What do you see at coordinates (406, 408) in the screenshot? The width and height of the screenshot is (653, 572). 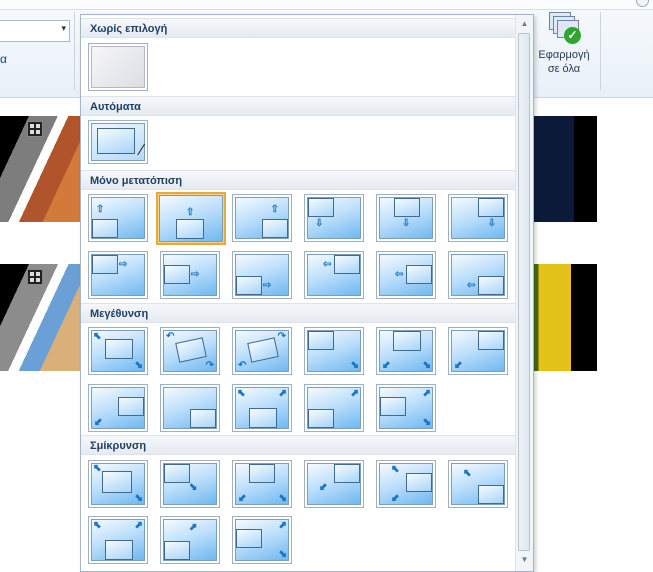 I see `effect-zoom-in-11: ⬈ ⬊` at bounding box center [406, 408].